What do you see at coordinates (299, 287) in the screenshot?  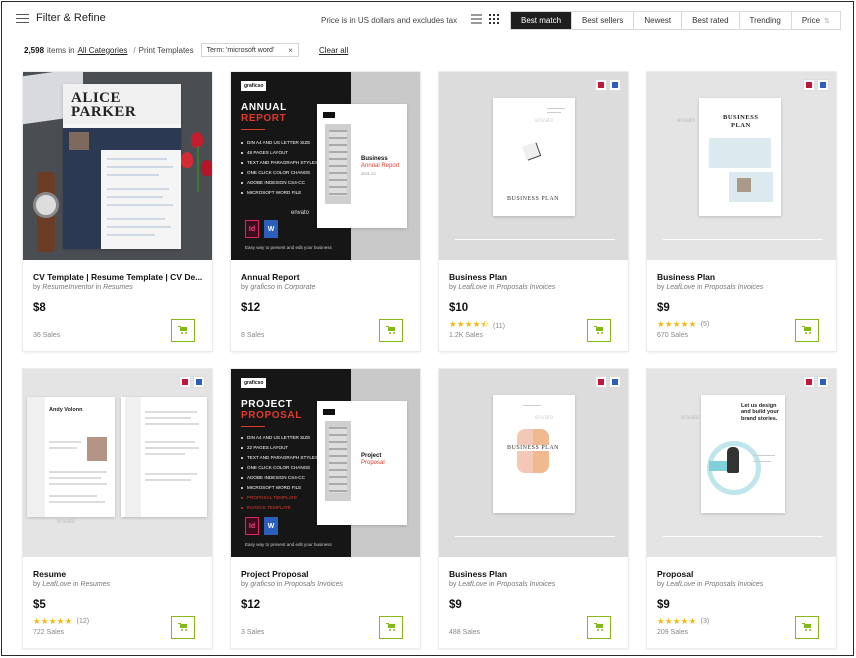 I see `category-link: Corporate` at bounding box center [299, 287].